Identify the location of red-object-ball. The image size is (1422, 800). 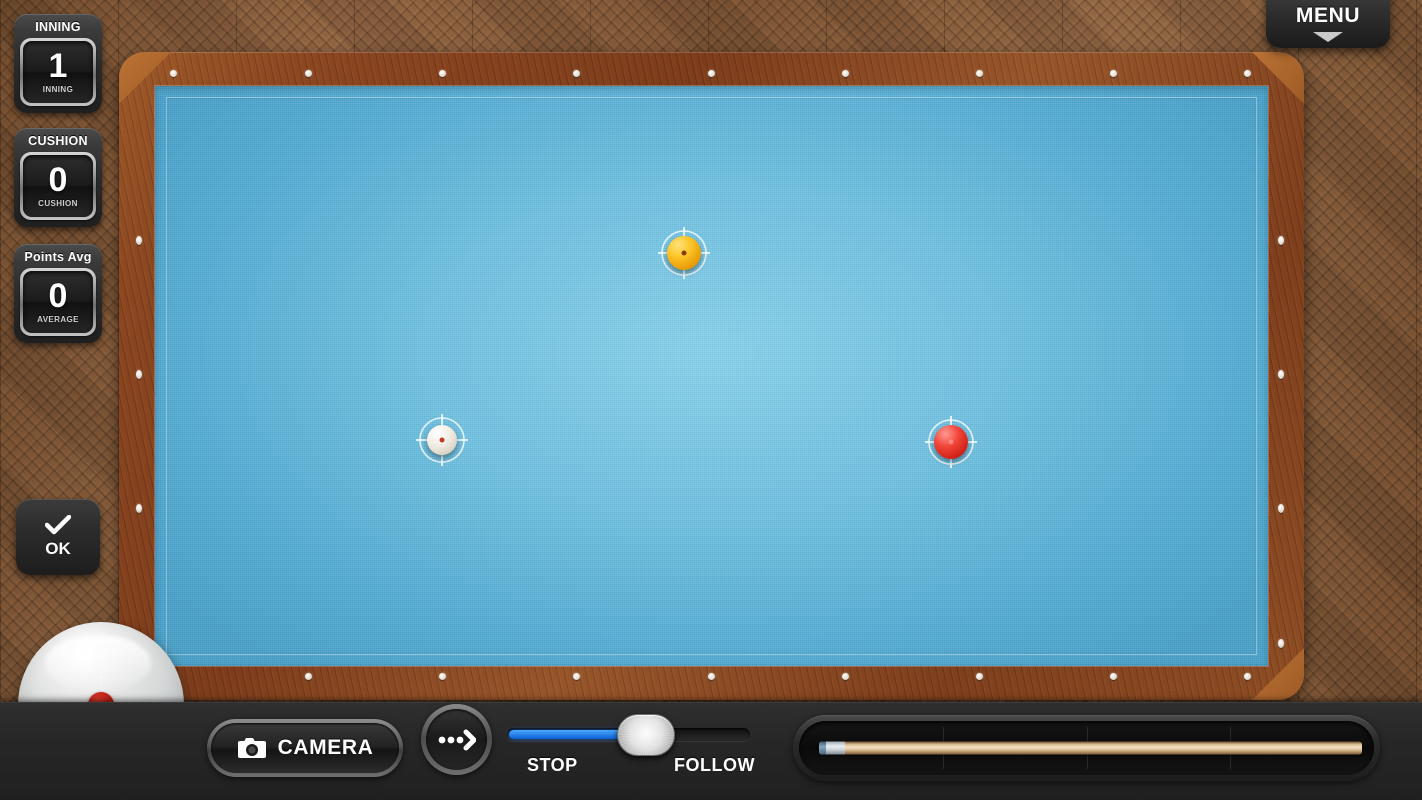
(951, 442).